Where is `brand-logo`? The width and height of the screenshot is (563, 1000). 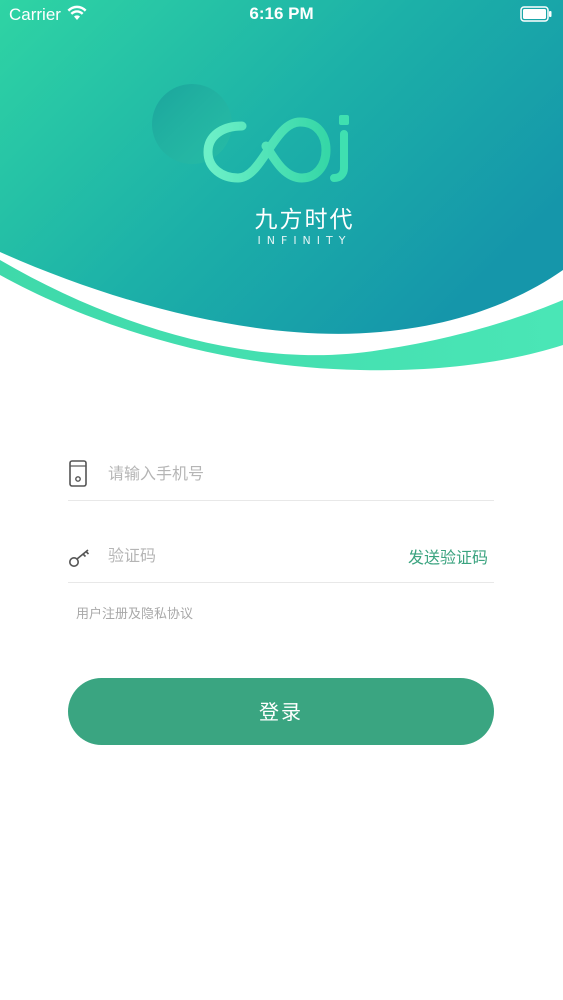
brand-logo is located at coordinates (260, 138).